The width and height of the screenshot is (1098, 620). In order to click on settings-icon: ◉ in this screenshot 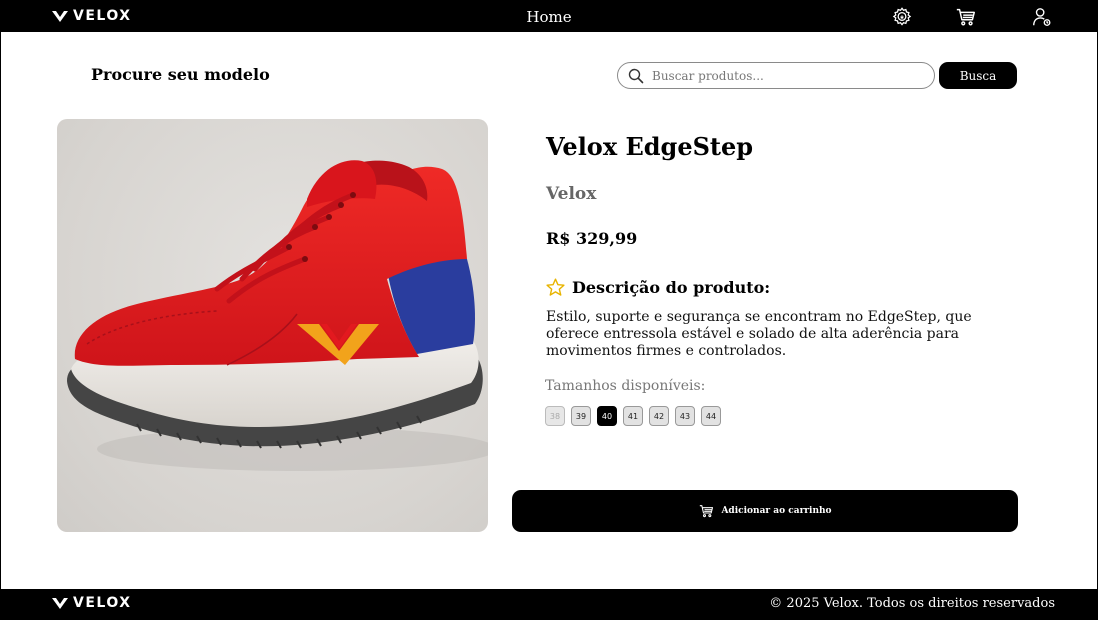, I will do `click(902, 17)`.